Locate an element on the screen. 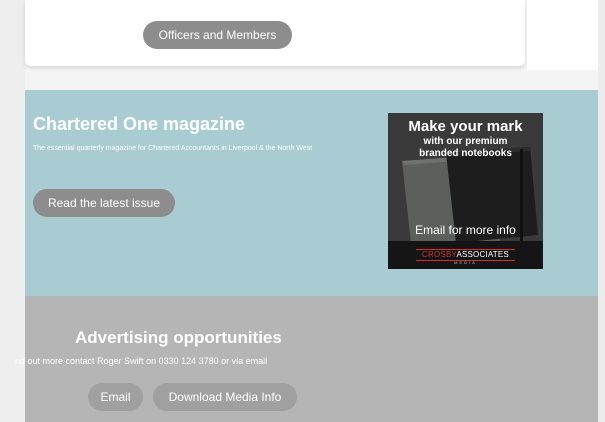 The image size is (605, 422). ad-sub-line-2: branded notebooks is located at coordinates (465, 153).